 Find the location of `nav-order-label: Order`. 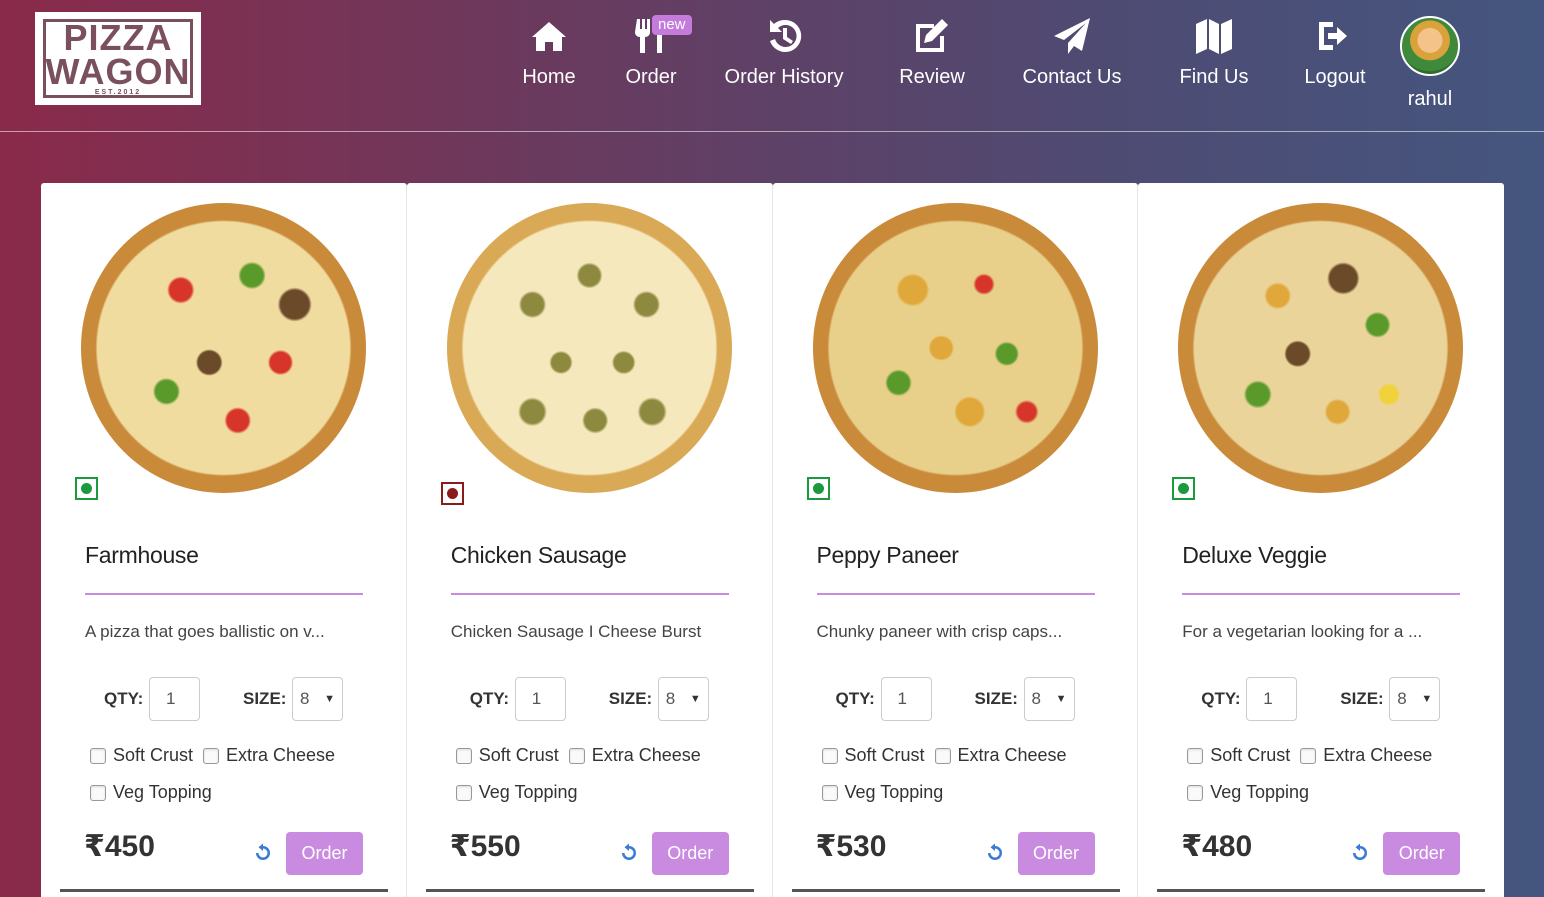

nav-order-label: Order is located at coordinates (651, 77).